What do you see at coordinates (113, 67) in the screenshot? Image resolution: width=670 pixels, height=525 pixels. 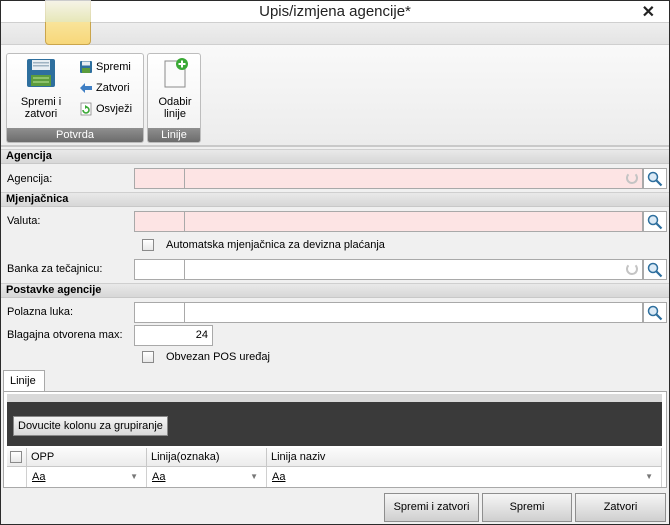 I see `save-ribbon-label: Spremi` at bounding box center [113, 67].